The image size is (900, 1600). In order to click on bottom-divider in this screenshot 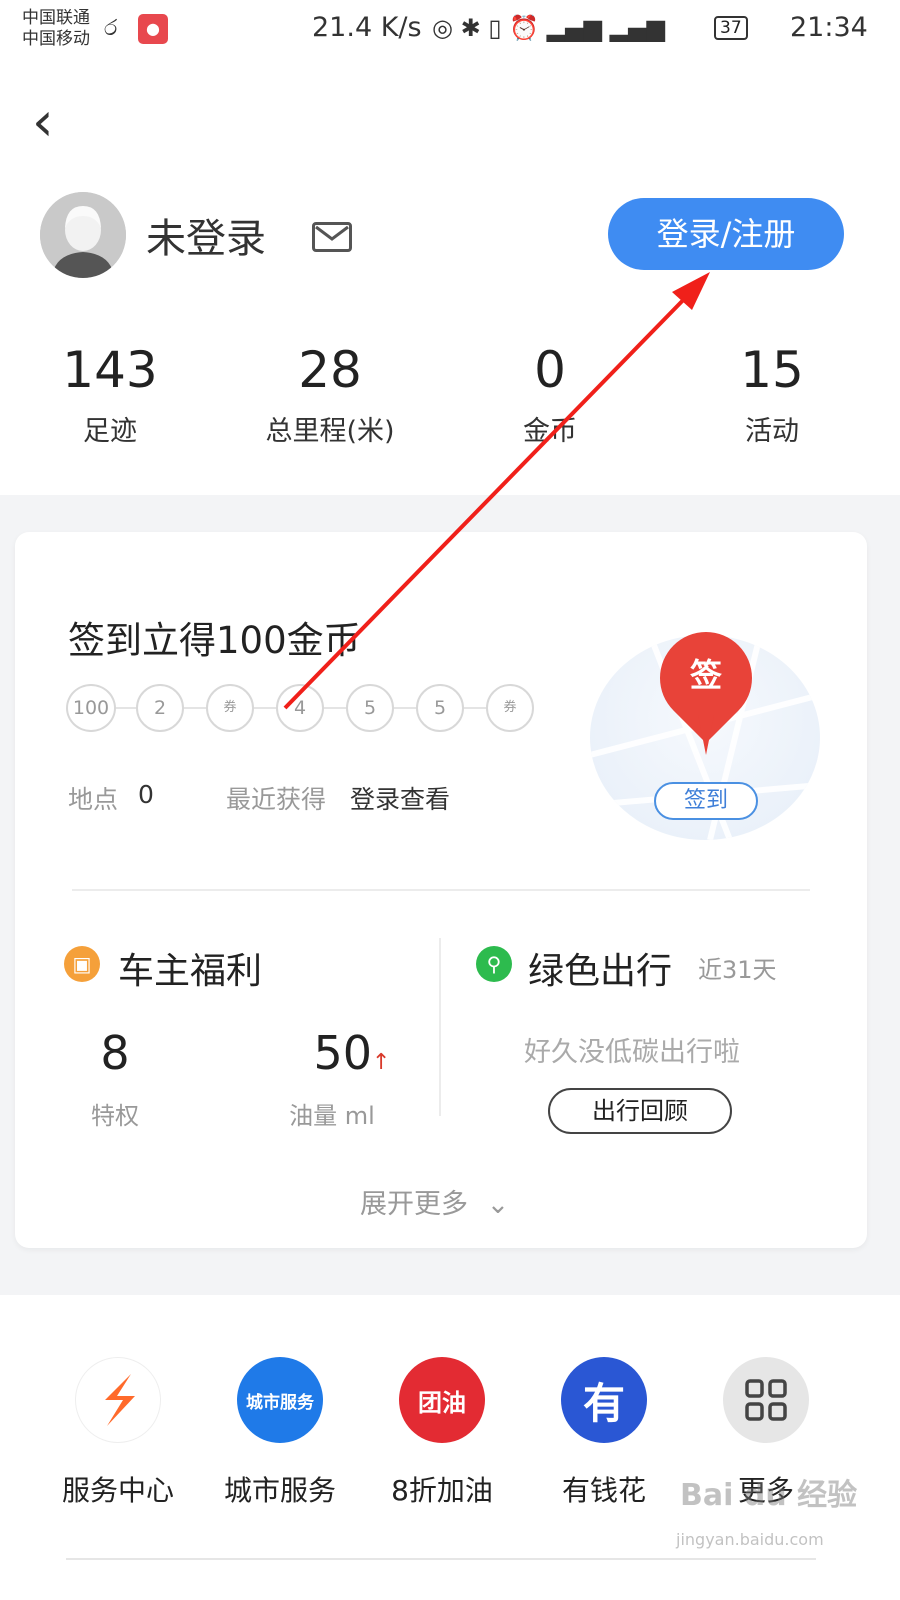, I will do `click(441, 1559)`.